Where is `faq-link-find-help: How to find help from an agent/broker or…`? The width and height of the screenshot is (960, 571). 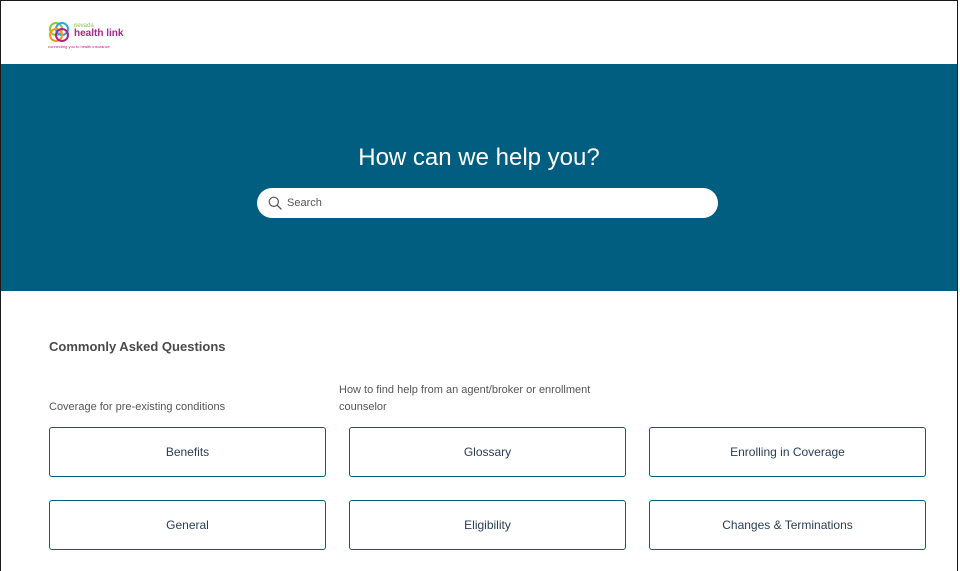
faq-link-find-help: How to find help from an agent/broker or… is located at coordinates (479, 399).